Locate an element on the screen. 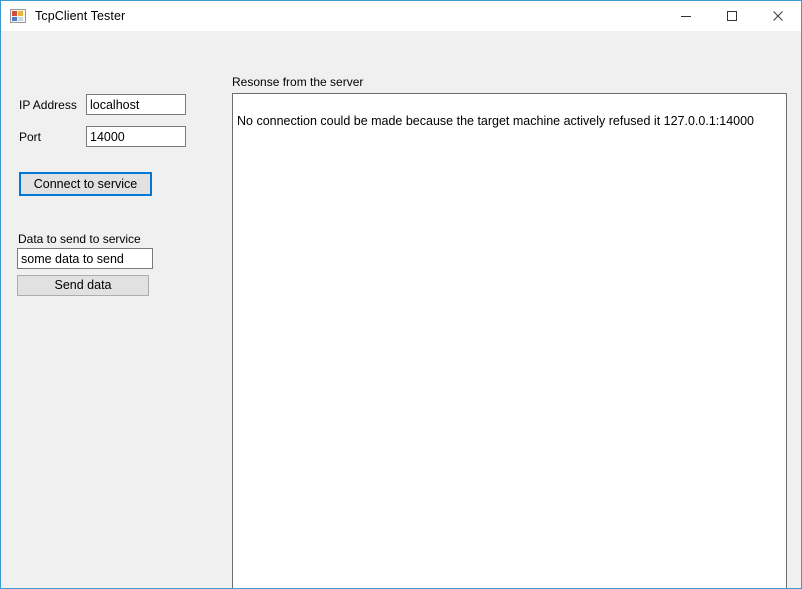 The image size is (802, 589). title-bar: TcpClient Tester is located at coordinates (401, 16).